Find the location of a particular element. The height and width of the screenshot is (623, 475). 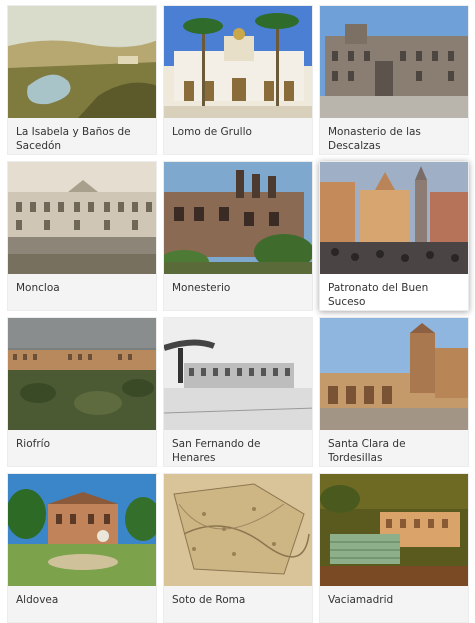

gallery-card: Monesterio is located at coordinates (238, 236).